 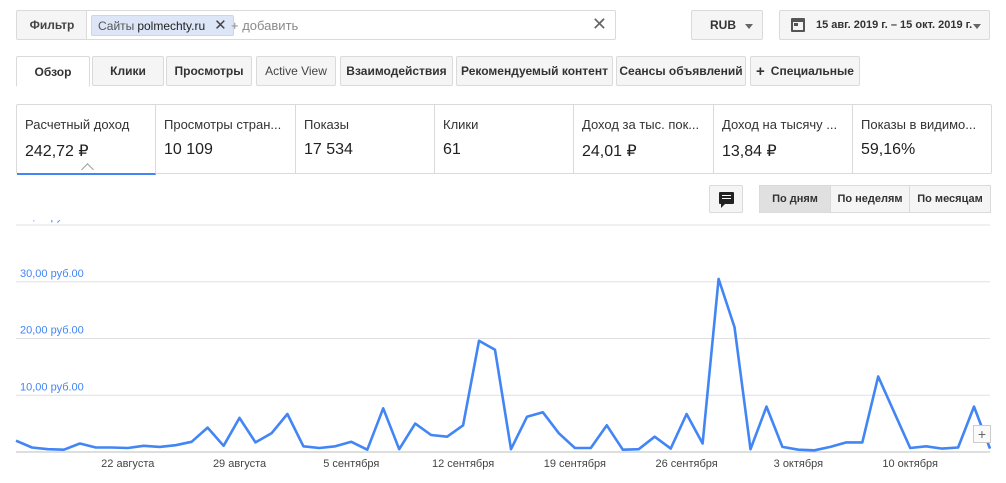 What do you see at coordinates (351, 464) in the screenshot?
I see `x-tick-label: 5 сентября` at bounding box center [351, 464].